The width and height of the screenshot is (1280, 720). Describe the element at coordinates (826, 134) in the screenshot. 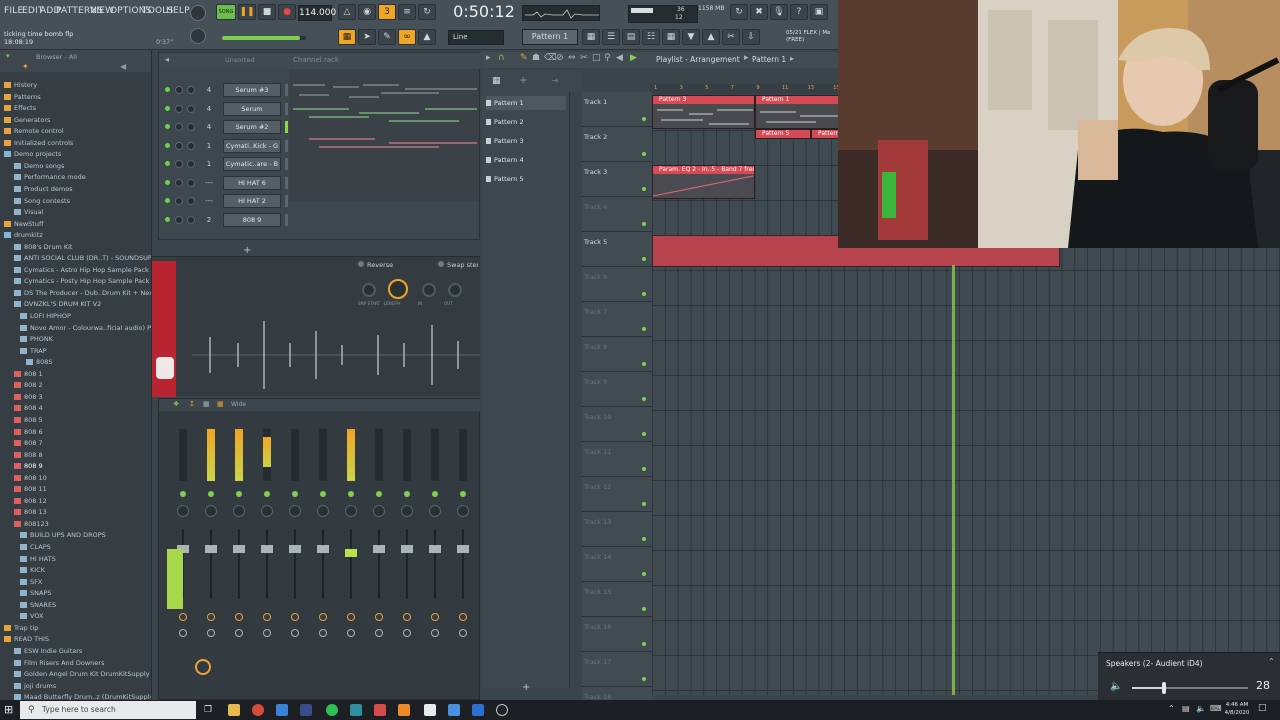

I see `clip-pattern-5b: Pattern` at that location.